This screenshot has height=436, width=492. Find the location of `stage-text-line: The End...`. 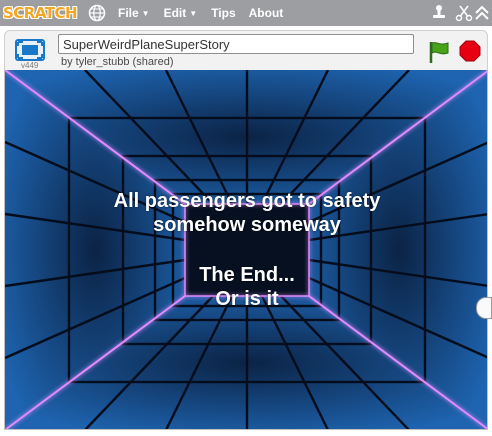

stage-text-line: The End... is located at coordinates (247, 275).